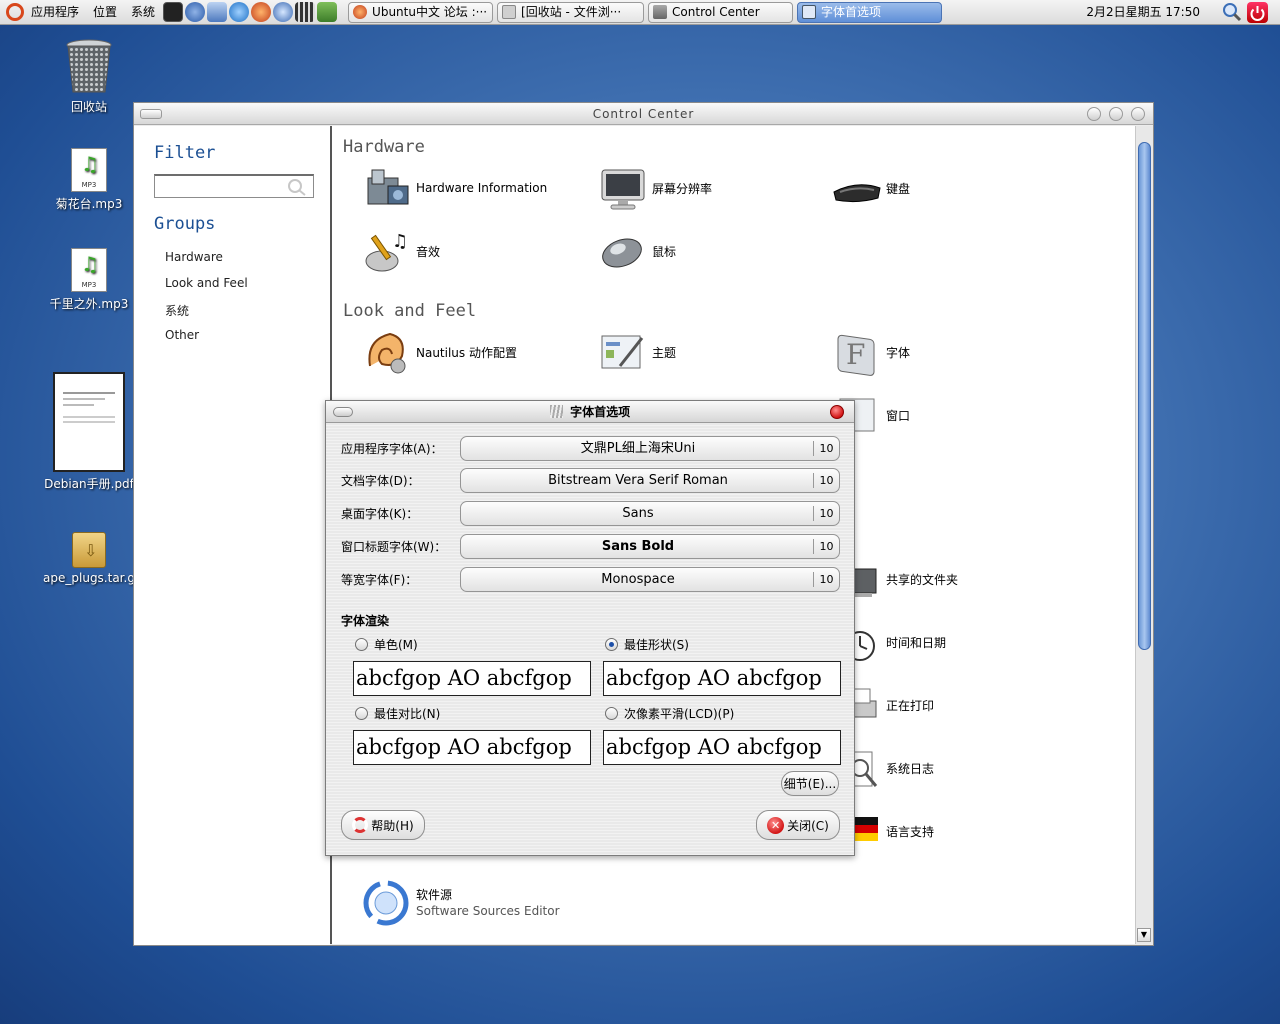  Describe the element at coordinates (89, 280) in the screenshot. I see `desktop-icon-mp3-2: ♫ MP3 千里之外.mp3` at that location.